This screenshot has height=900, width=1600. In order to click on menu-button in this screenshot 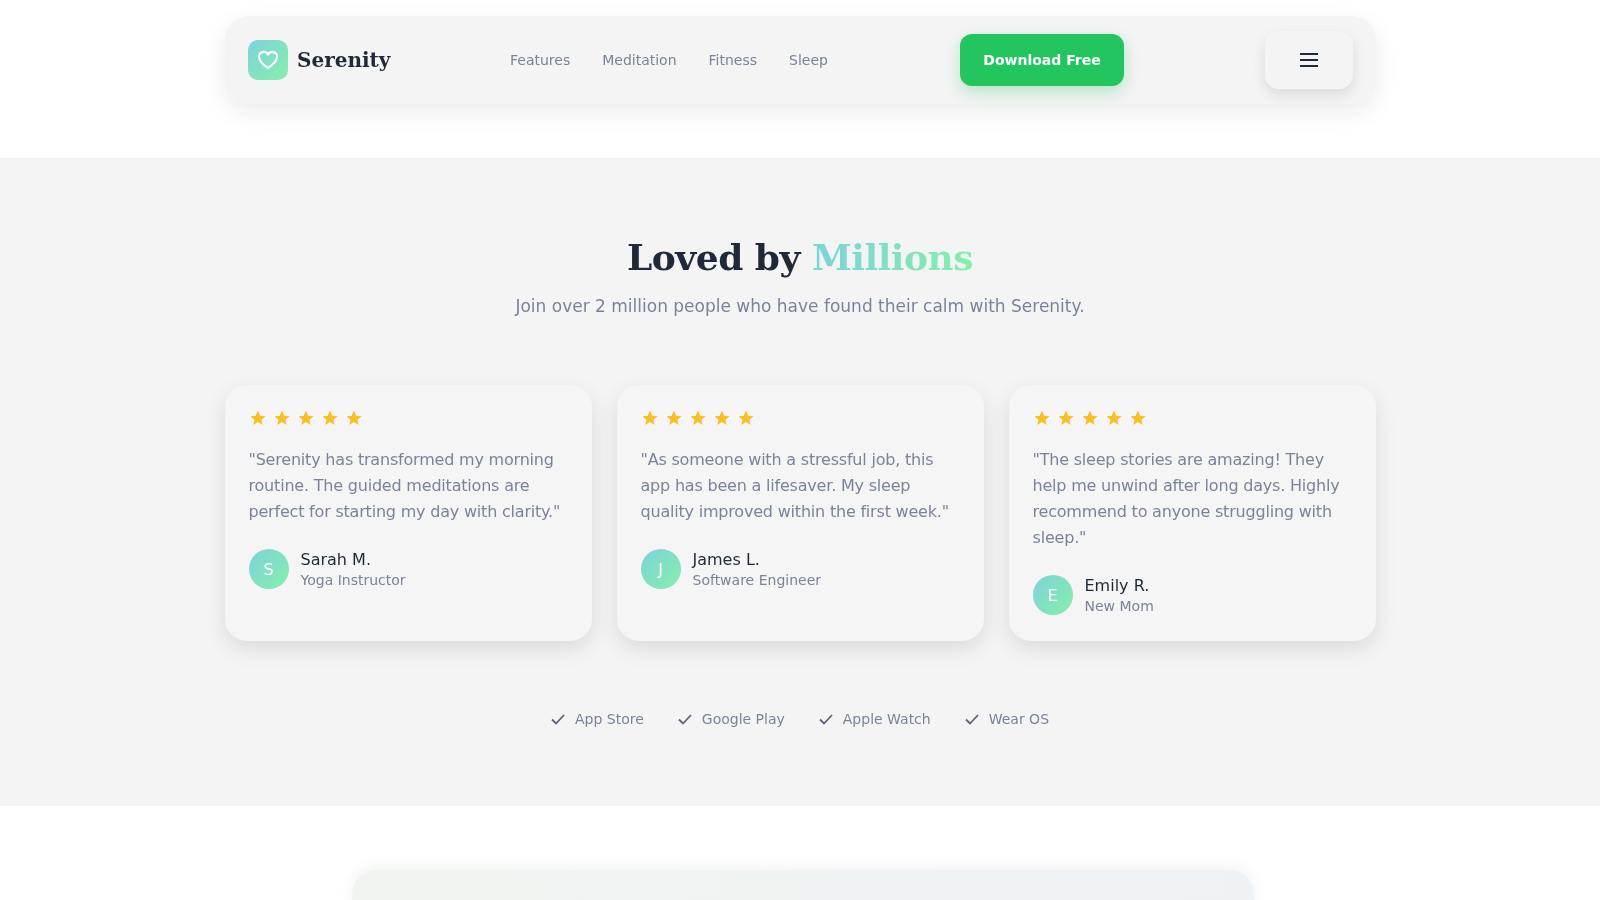, I will do `click(1309, 60)`.